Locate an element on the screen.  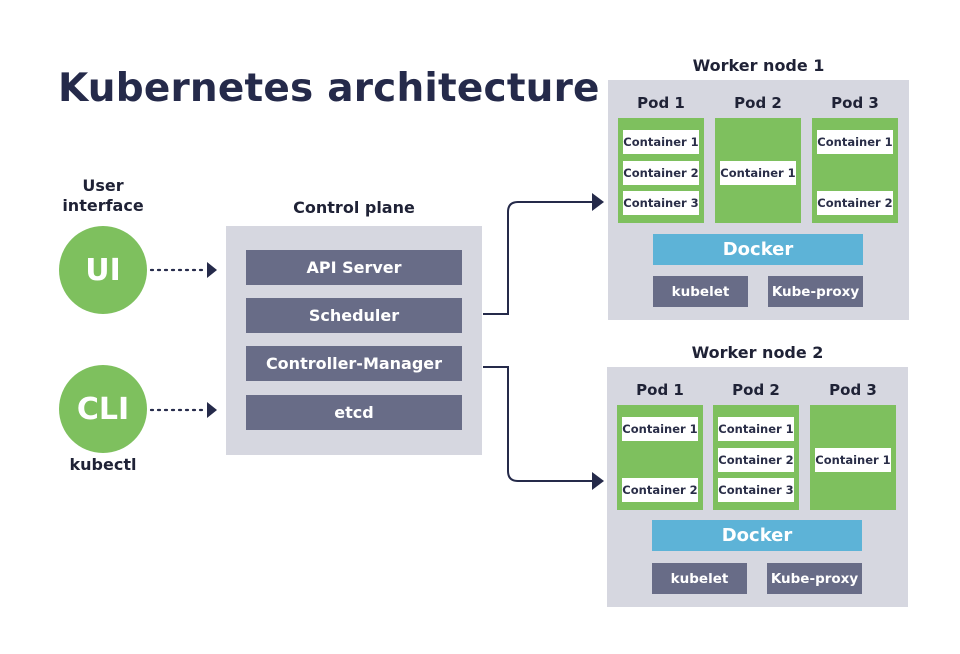
pod-1: Container 1 Container 2 Container 3 is located at coordinates (661, 170).